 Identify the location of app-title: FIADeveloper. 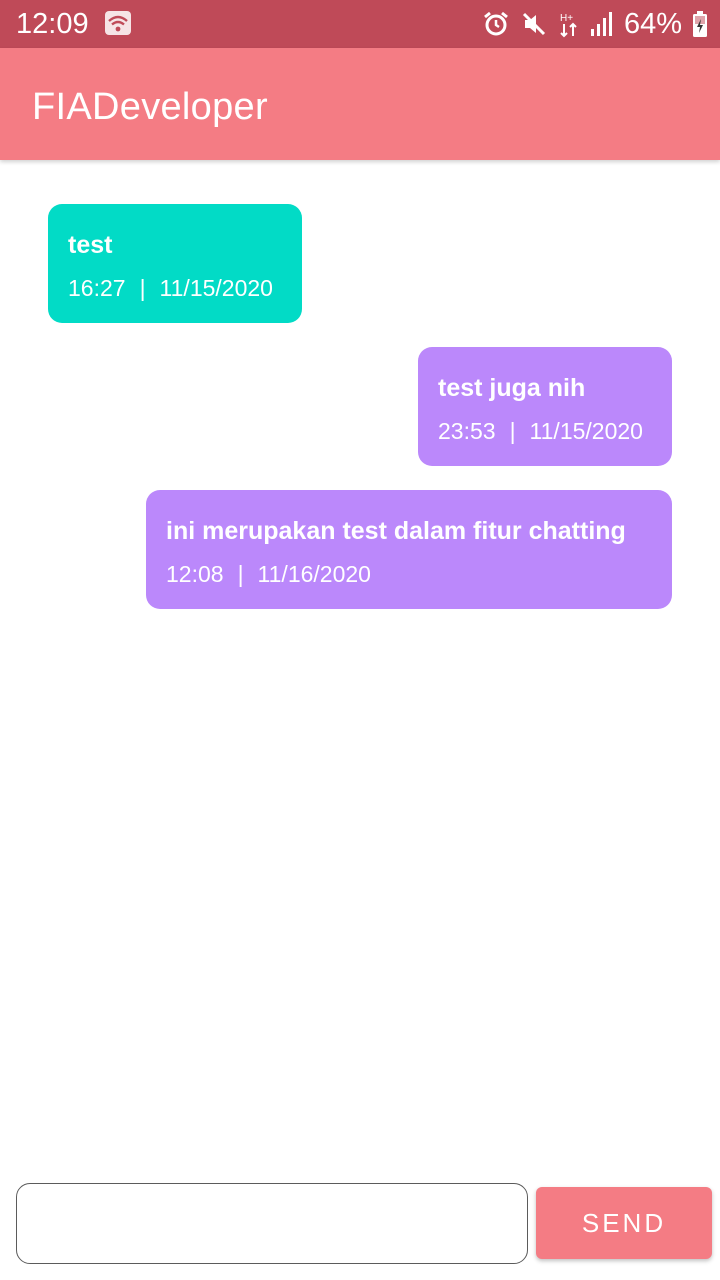
(150, 107).